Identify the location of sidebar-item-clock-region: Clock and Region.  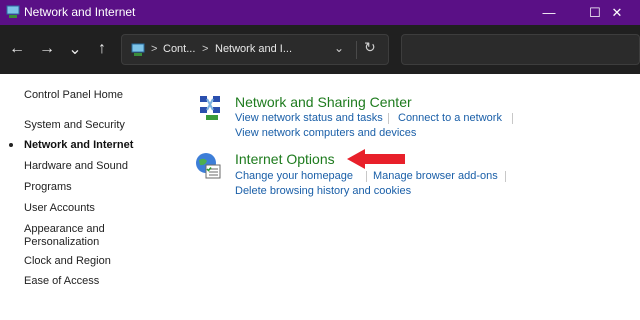
(67, 261).